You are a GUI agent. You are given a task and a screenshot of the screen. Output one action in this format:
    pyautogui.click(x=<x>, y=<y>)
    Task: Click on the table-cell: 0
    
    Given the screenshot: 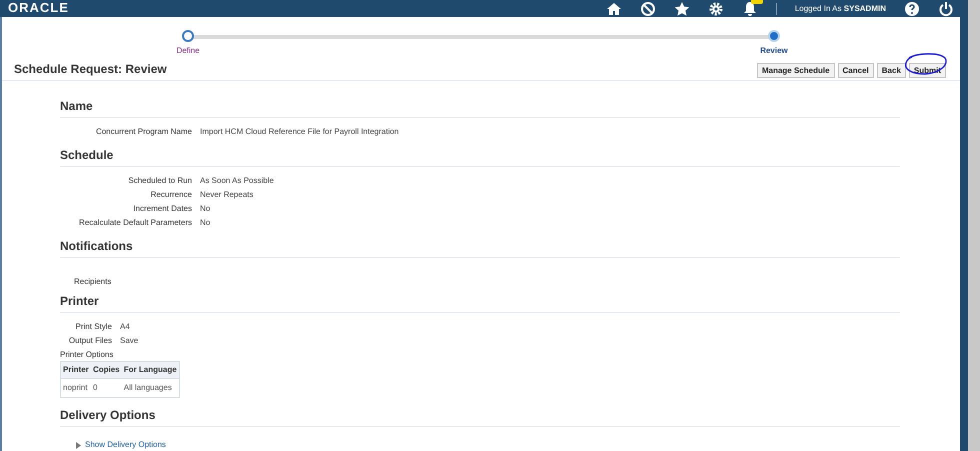 What is the action you would take?
    pyautogui.click(x=106, y=388)
    